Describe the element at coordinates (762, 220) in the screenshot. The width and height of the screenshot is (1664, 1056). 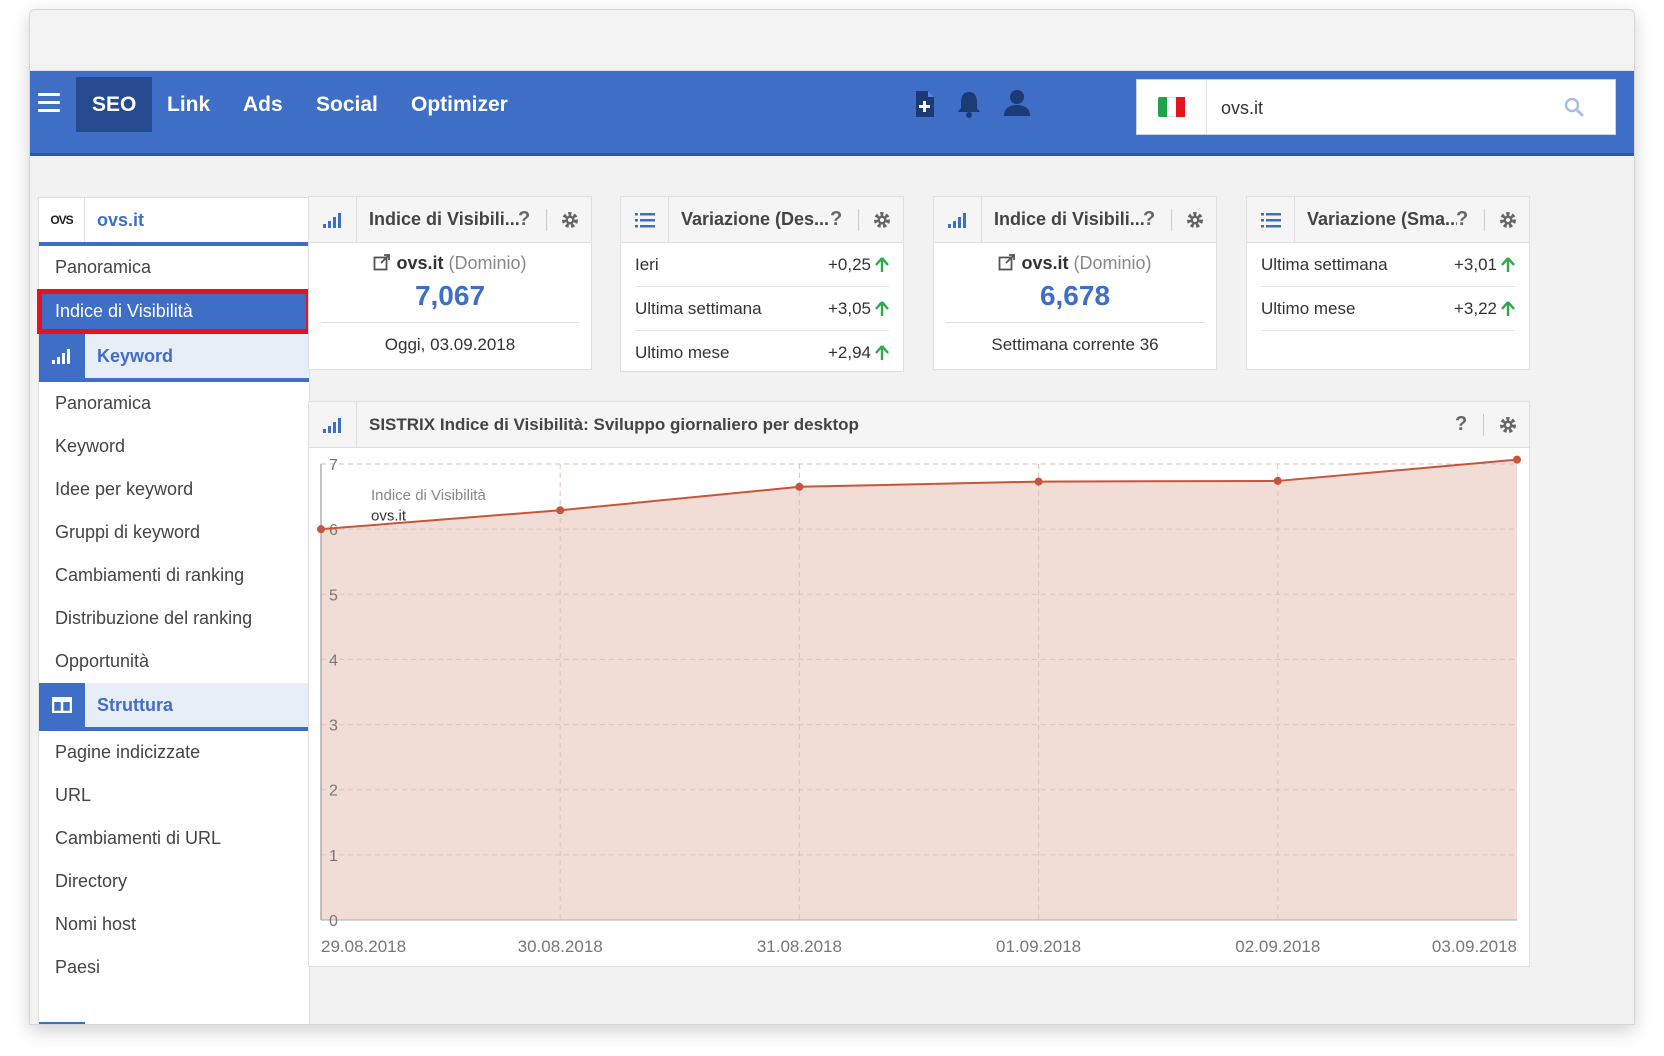
I see `box-header: Variazione (Des... ?` at that location.